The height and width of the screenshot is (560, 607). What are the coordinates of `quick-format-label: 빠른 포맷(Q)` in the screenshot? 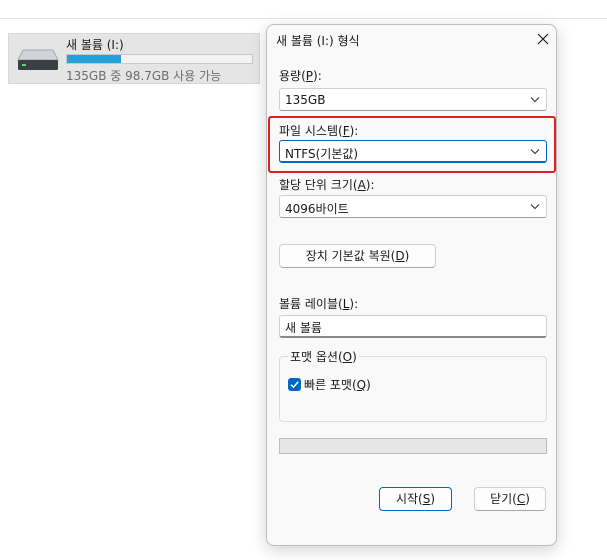 It's located at (337, 384).